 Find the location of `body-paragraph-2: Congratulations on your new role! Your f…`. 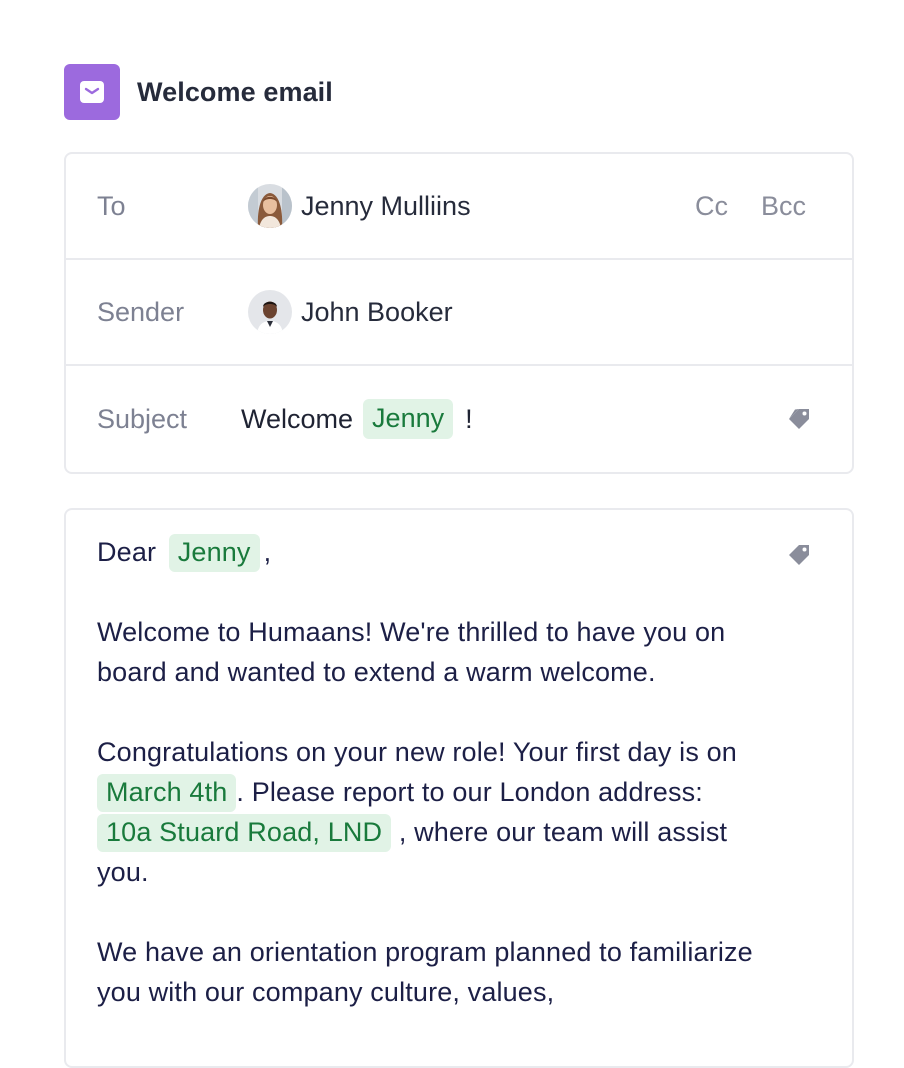

body-paragraph-2: Congratulations on your new role! Your f… is located at coordinates (427, 812).